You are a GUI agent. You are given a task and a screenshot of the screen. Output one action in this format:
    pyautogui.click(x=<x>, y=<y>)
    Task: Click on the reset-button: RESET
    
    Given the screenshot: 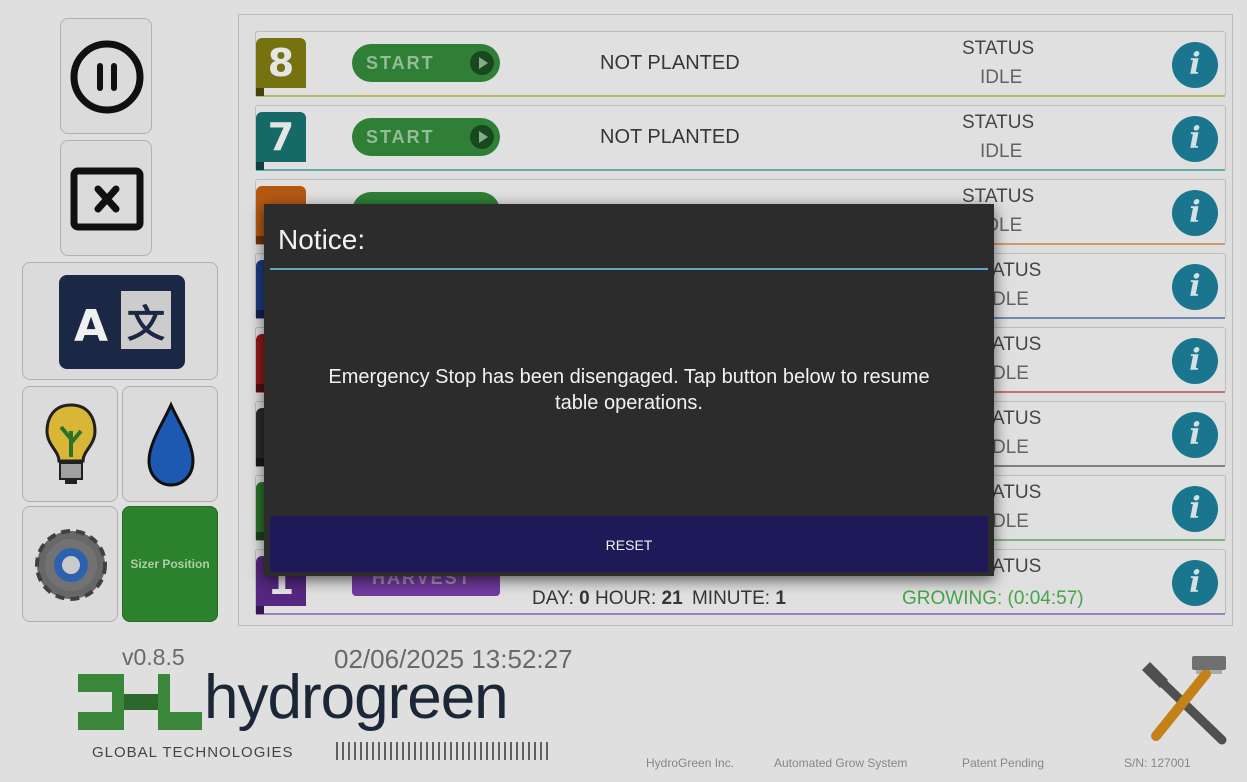 What is the action you would take?
    pyautogui.click(x=629, y=544)
    